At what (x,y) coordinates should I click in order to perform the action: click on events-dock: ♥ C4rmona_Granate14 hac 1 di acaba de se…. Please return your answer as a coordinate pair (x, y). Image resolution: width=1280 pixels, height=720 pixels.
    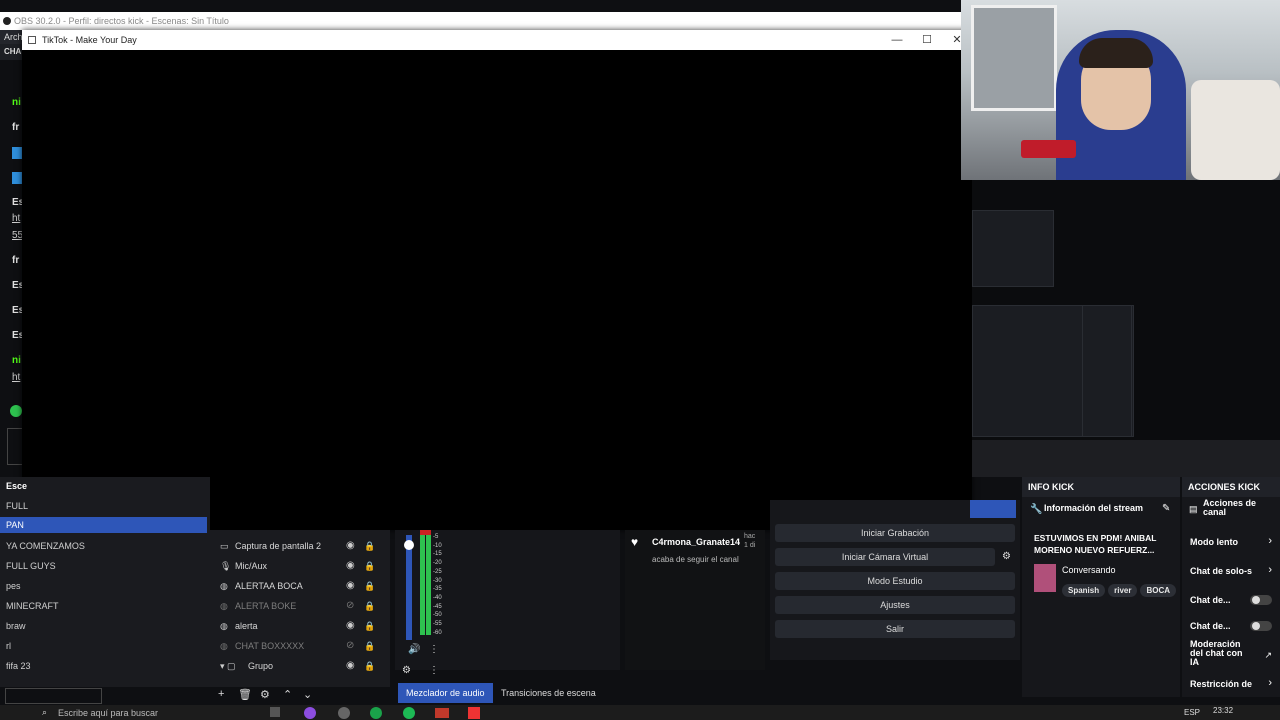
    Looking at the image, I should click on (695, 600).